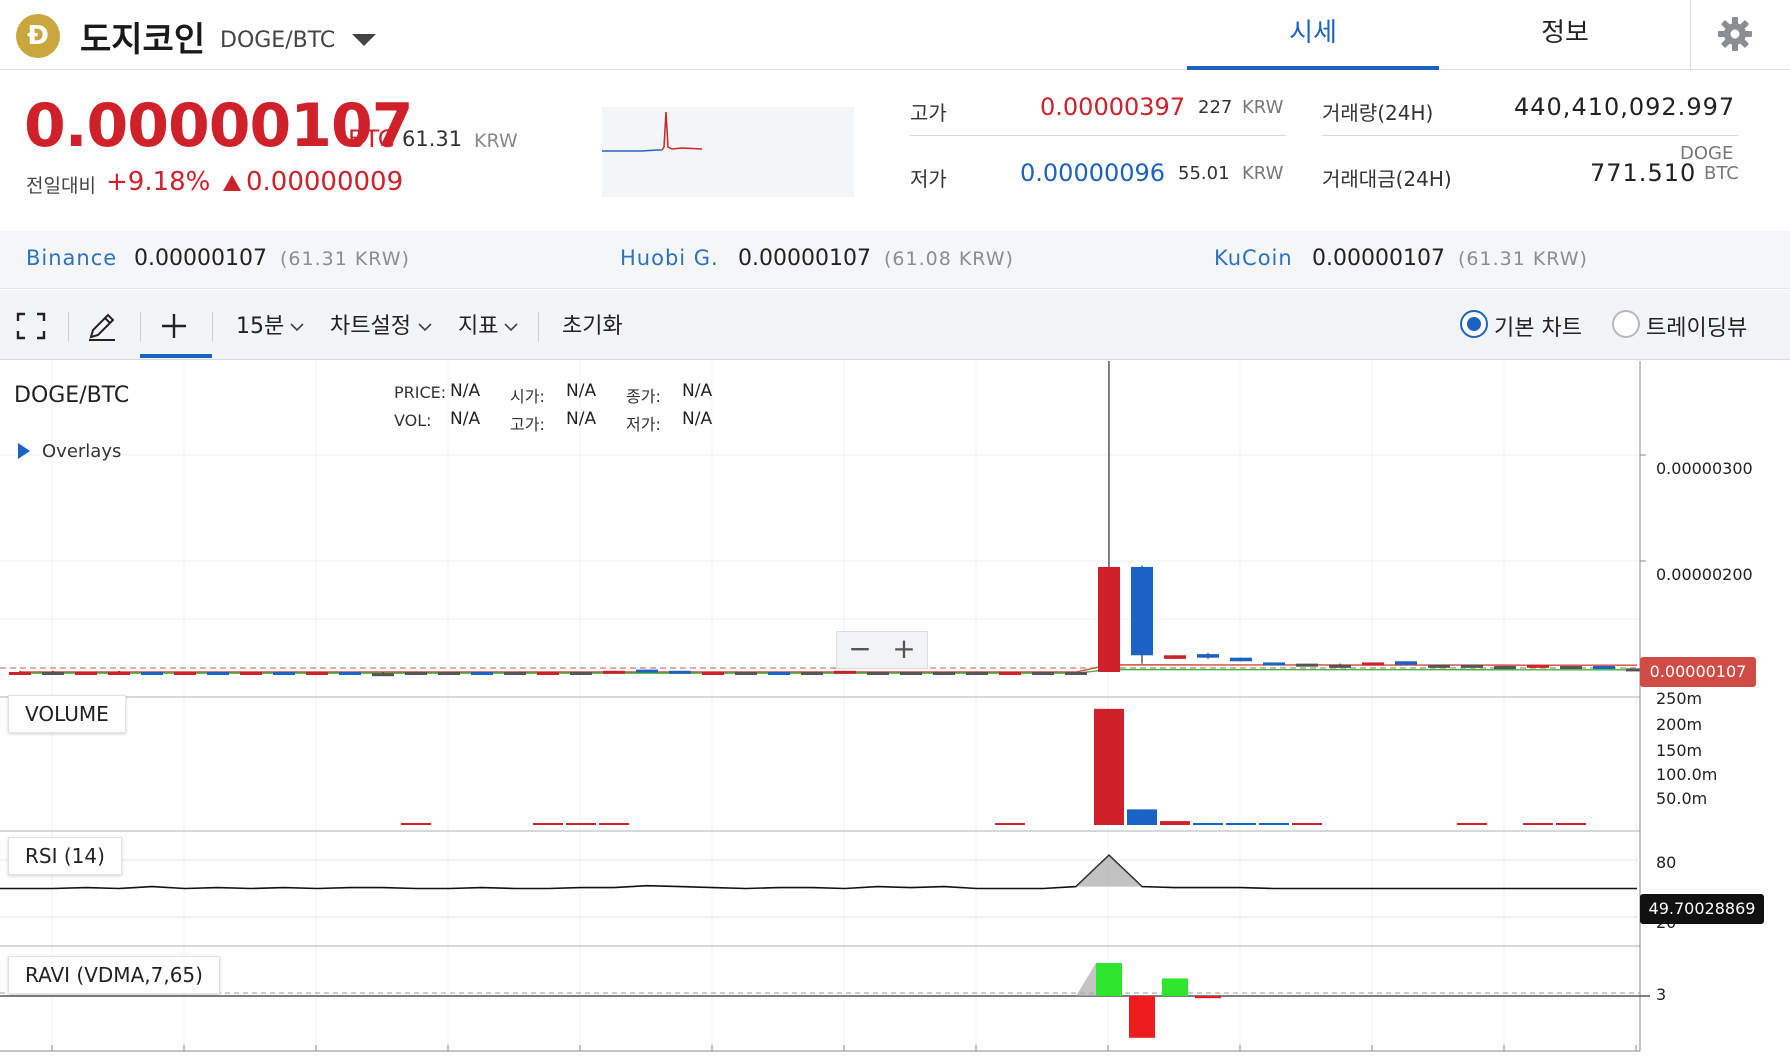 The image size is (1790, 1062). Describe the element at coordinates (1698, 672) in the screenshot. I see `last-price-tag: 0.00000107` at that location.